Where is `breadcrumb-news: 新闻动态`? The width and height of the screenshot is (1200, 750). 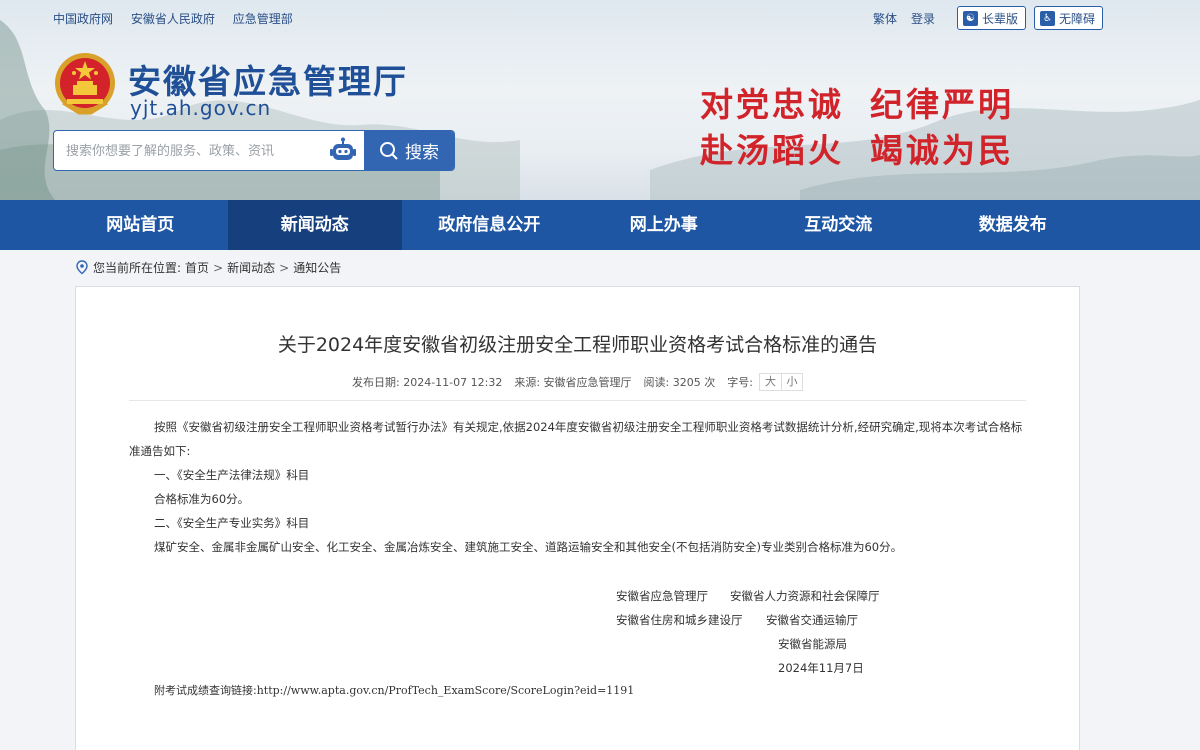 breadcrumb-news: 新闻动态 is located at coordinates (251, 267).